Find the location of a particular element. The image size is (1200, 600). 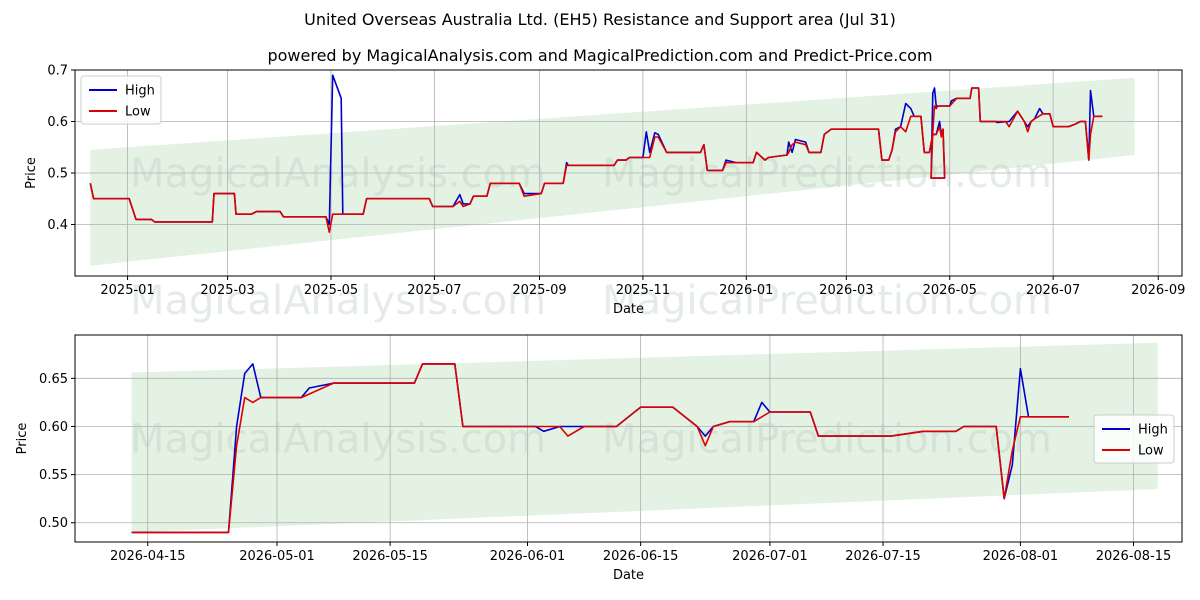

x-tick-label: 2026-05-01 is located at coordinates (277, 556).